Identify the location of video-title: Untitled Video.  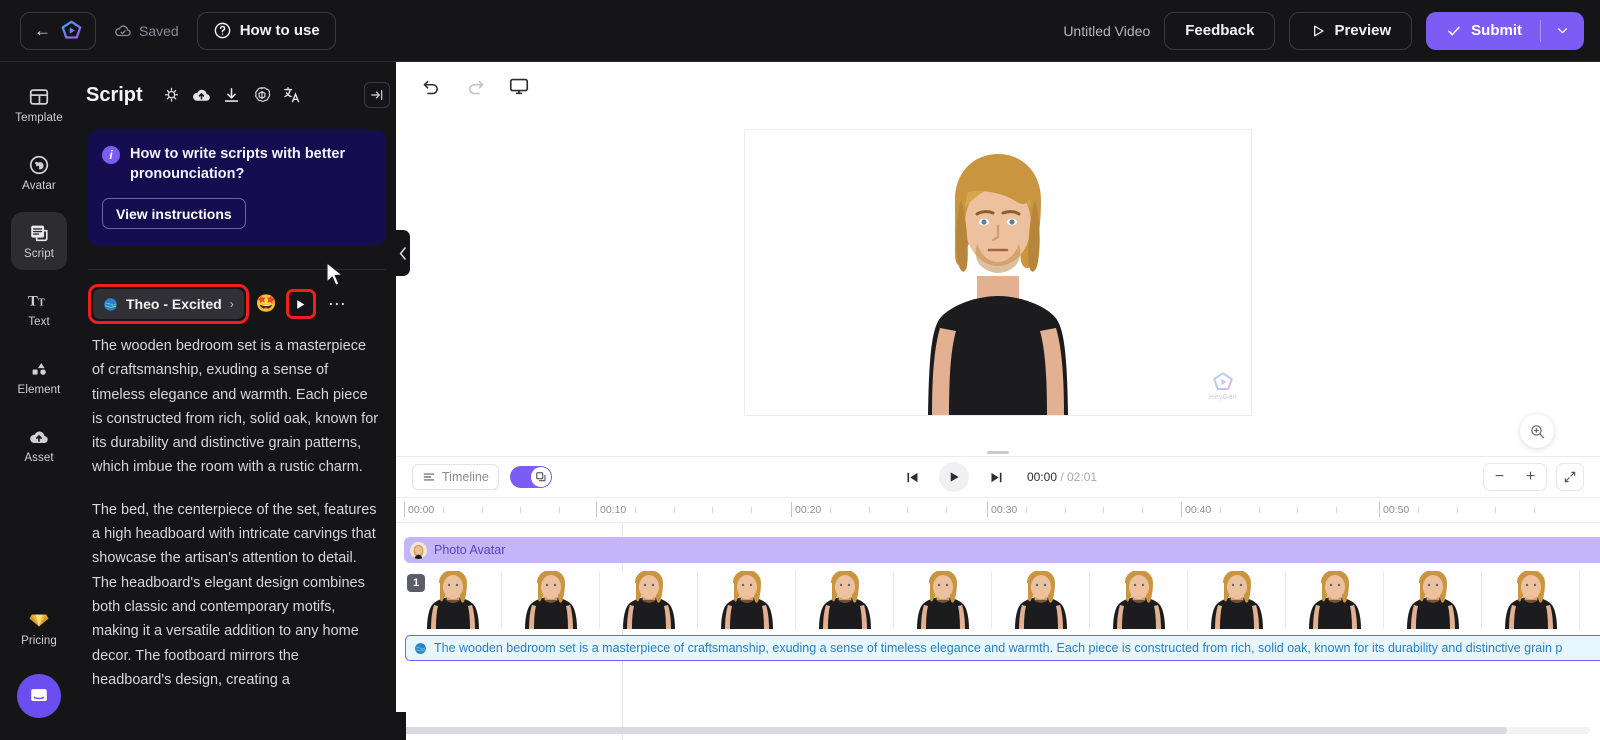
(1106, 31).